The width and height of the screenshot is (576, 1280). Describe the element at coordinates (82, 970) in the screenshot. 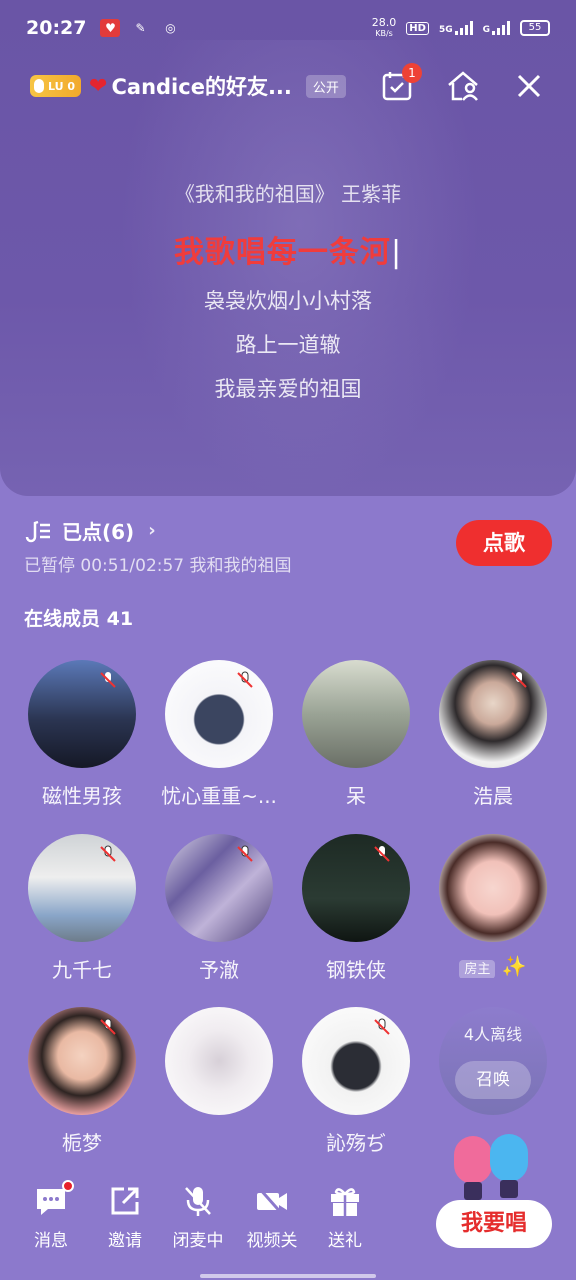

I see `member-name: 九千七` at that location.